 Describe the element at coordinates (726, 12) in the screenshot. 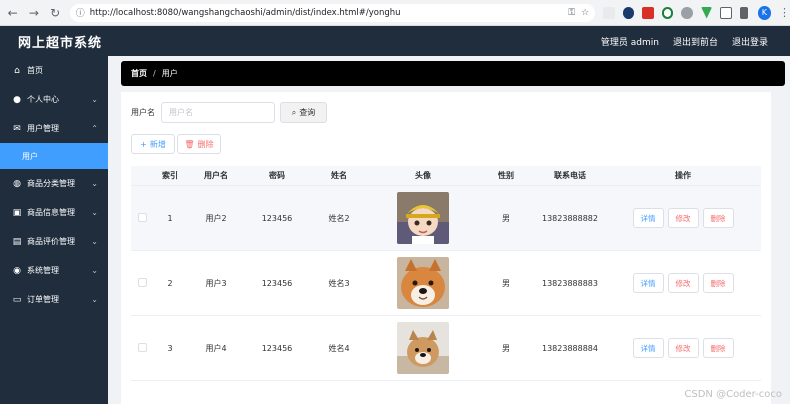

I see `extensions-puzzle-icon` at that location.